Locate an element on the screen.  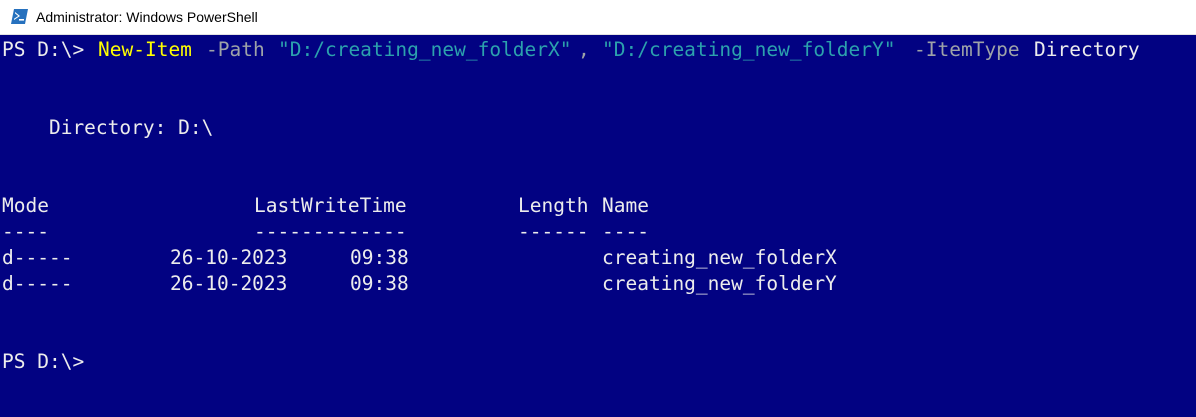
prompt: PS D:\> is located at coordinates (43, 49).